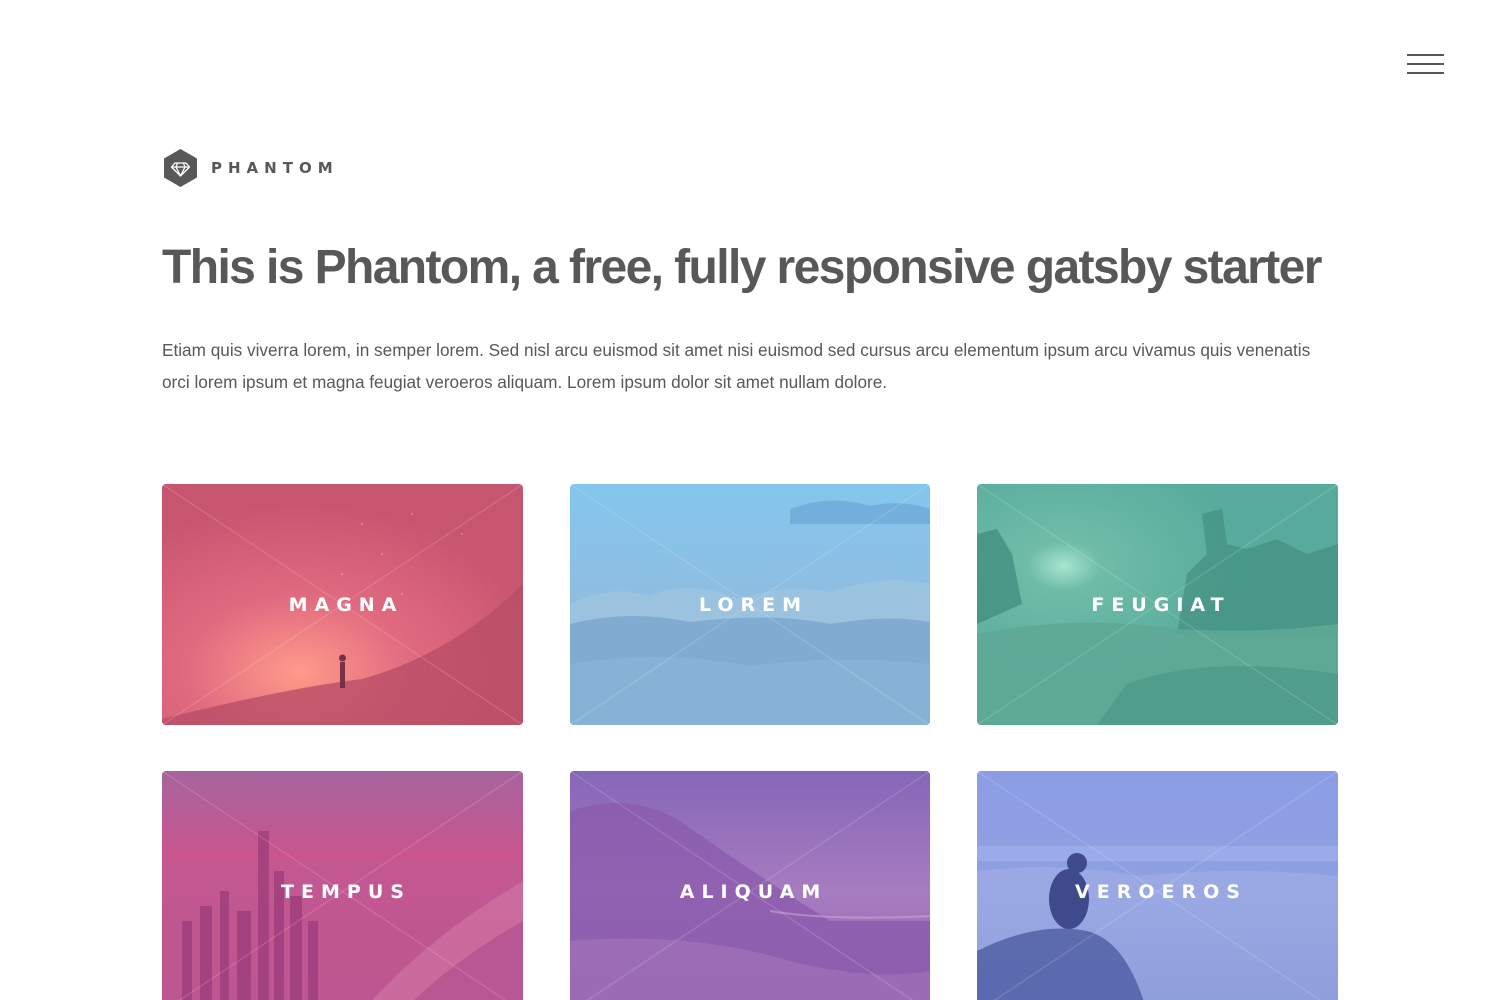 The height and width of the screenshot is (1000, 1500). Describe the element at coordinates (180, 168) in the screenshot. I see `diamond-hexagon-icon` at that location.